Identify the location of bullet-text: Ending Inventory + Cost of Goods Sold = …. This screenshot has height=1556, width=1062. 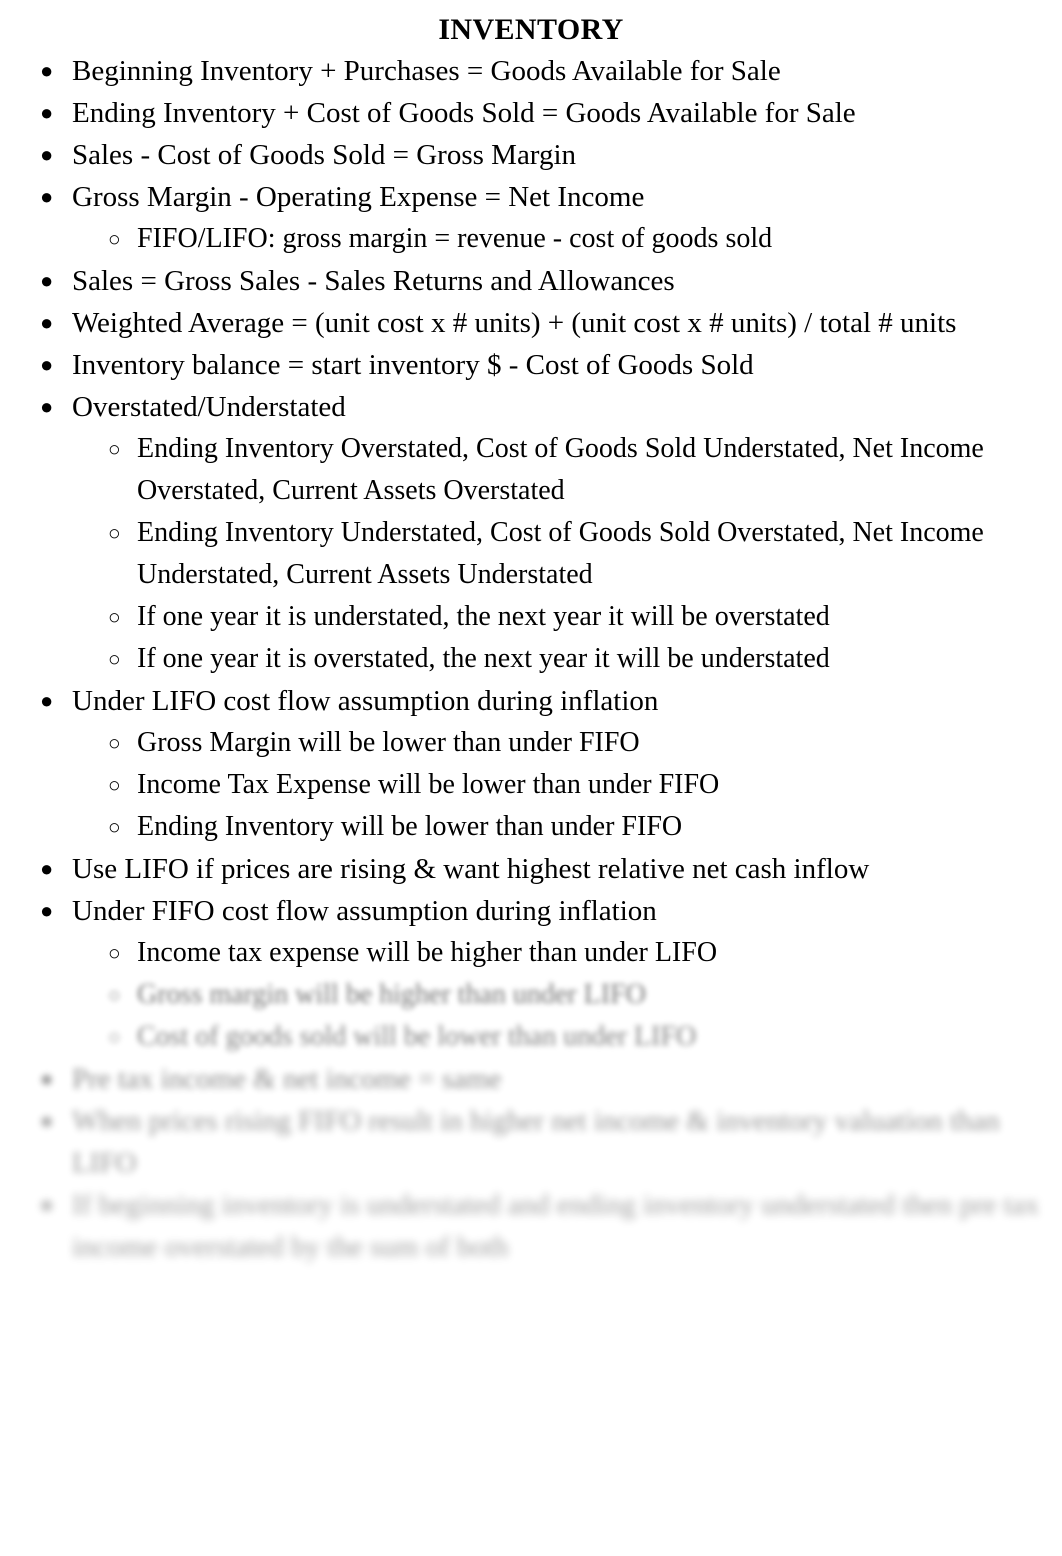
(464, 113).